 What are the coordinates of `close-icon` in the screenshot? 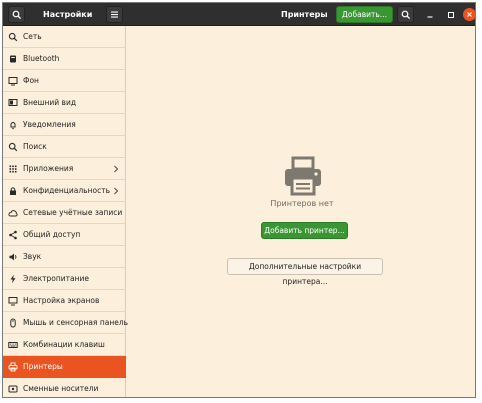 It's located at (469, 14).